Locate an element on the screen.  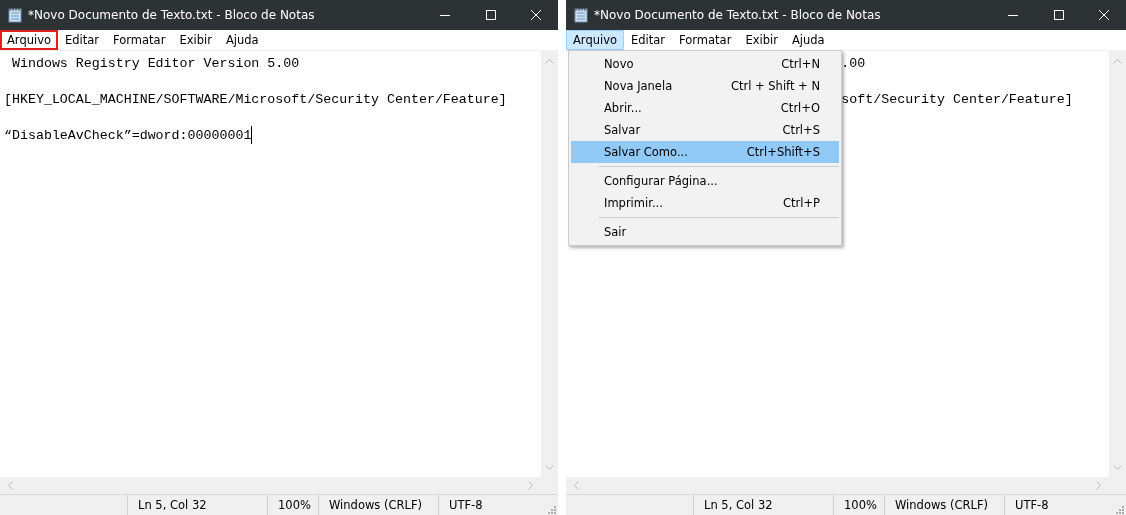
shortcut-text: Ctrl+N is located at coordinates (800, 64).